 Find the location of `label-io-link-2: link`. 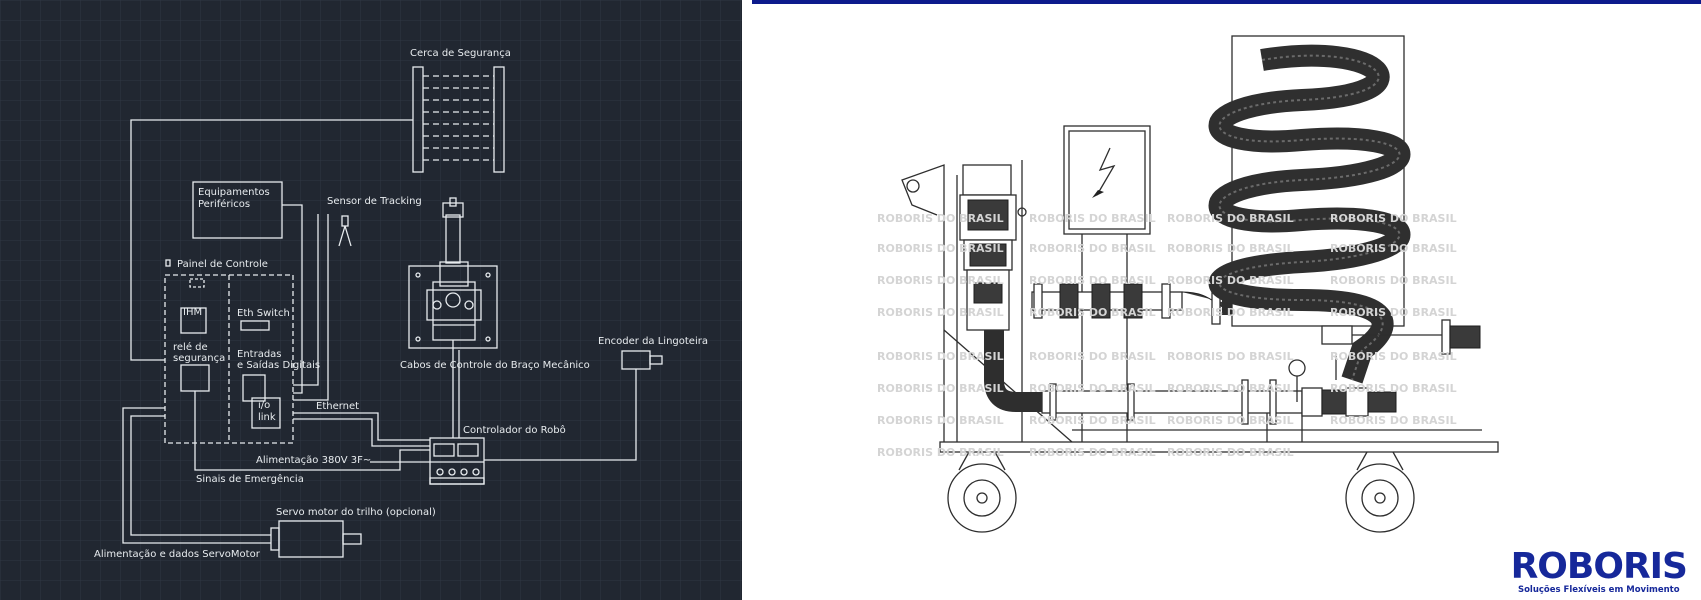

label-io-link-2: link is located at coordinates (267, 417).